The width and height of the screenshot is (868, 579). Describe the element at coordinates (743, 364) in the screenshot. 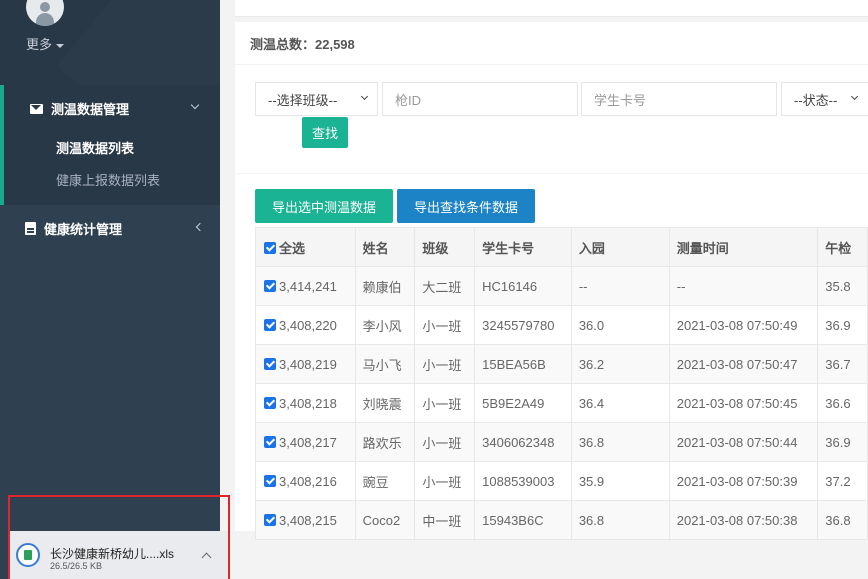

I see `cell-measure-time: 2021-03-08 07:50:47` at that location.